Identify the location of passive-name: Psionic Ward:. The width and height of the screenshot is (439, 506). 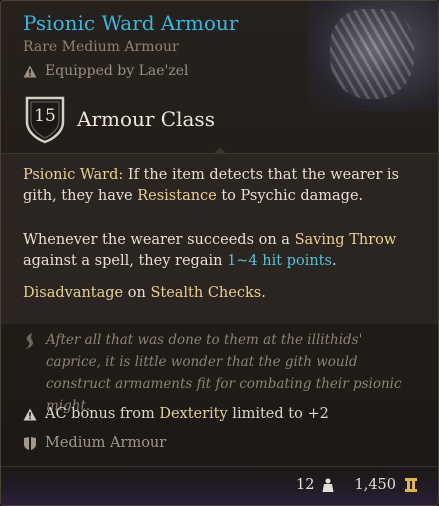
(73, 175).